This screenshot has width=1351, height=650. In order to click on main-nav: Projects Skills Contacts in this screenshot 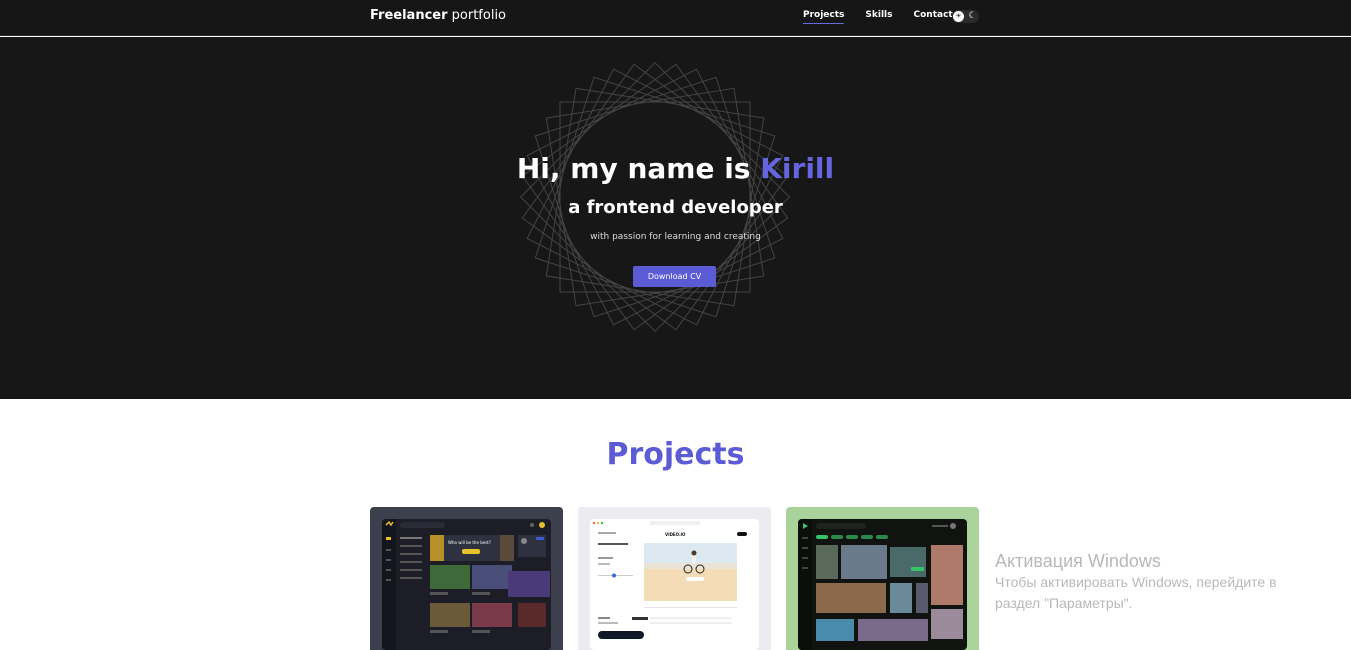, I will do `click(880, 17)`.